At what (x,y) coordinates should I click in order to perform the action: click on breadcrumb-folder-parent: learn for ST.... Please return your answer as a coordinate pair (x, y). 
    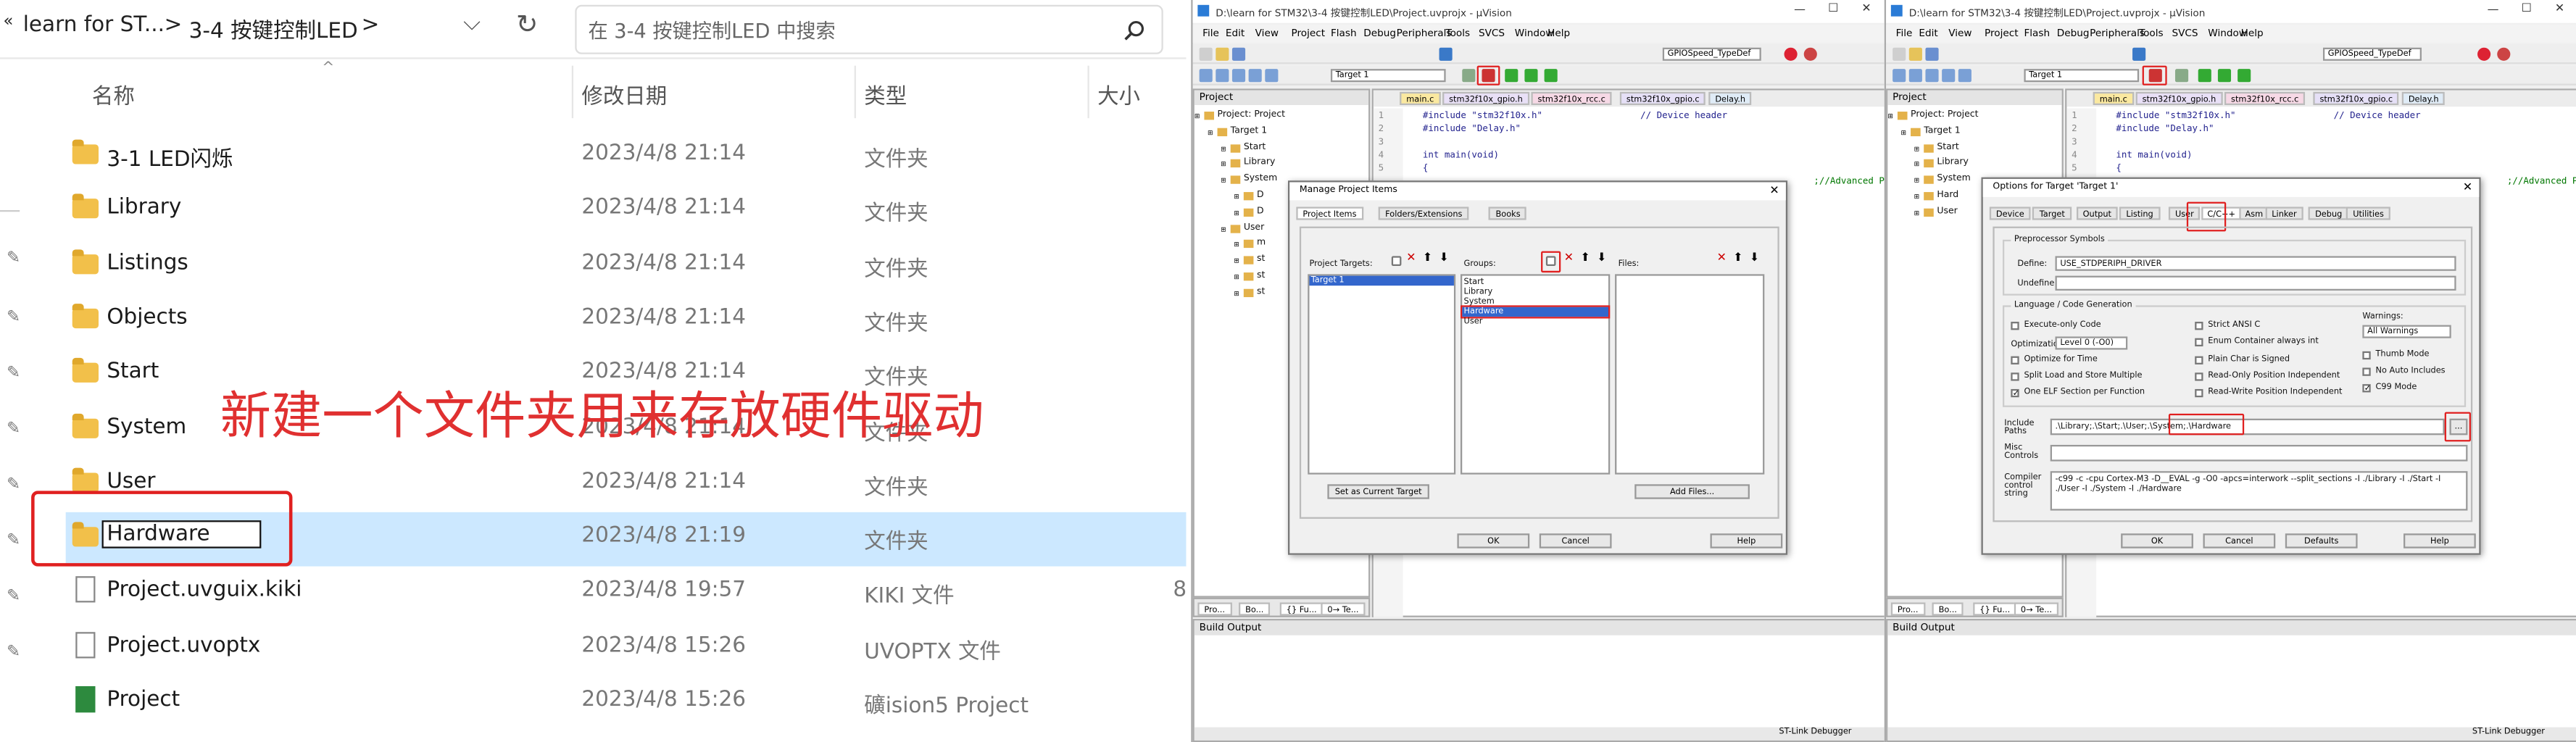
    Looking at the image, I should click on (94, 25).